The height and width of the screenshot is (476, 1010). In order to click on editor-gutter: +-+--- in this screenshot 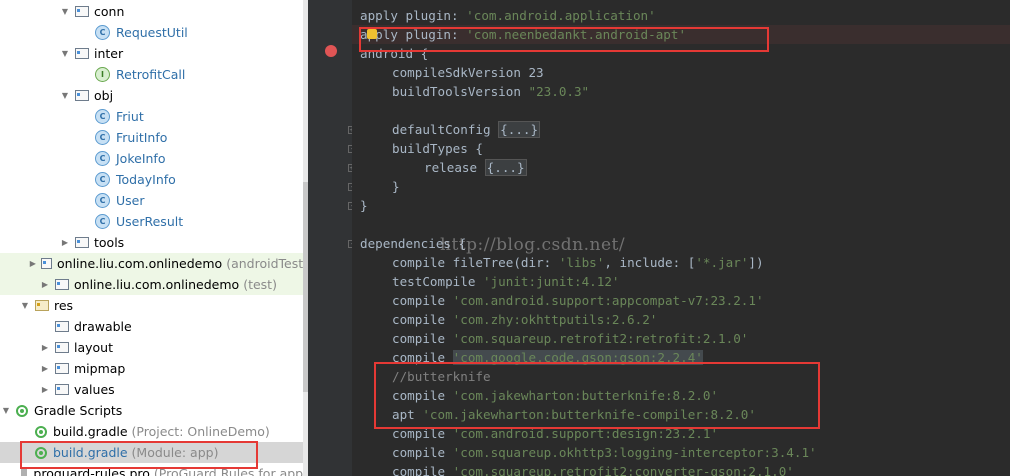, I will do `click(332, 238)`.